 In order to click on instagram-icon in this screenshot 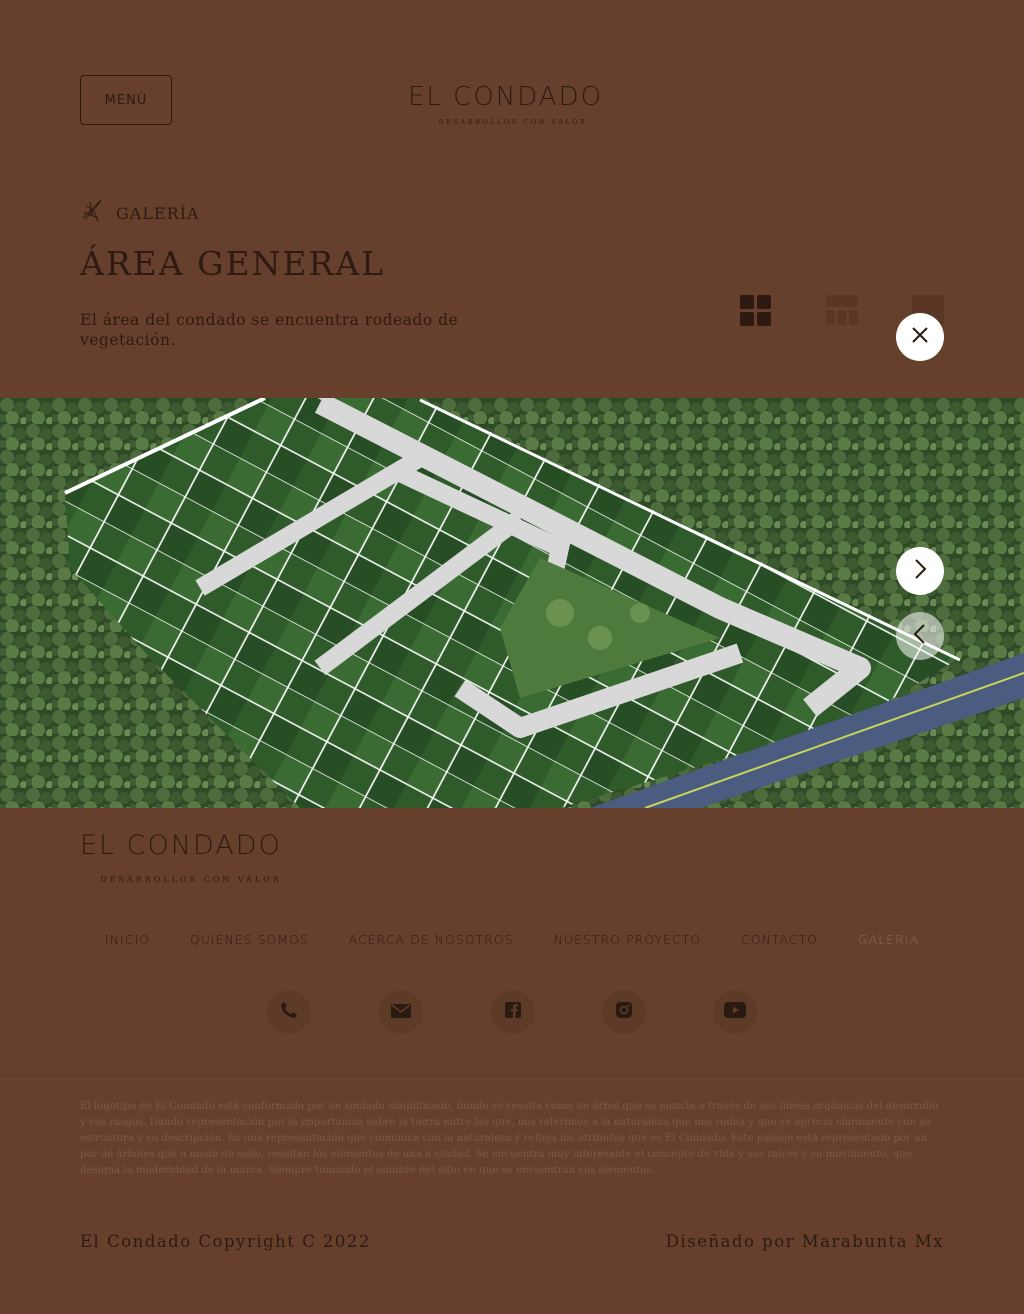, I will do `click(624, 1012)`.